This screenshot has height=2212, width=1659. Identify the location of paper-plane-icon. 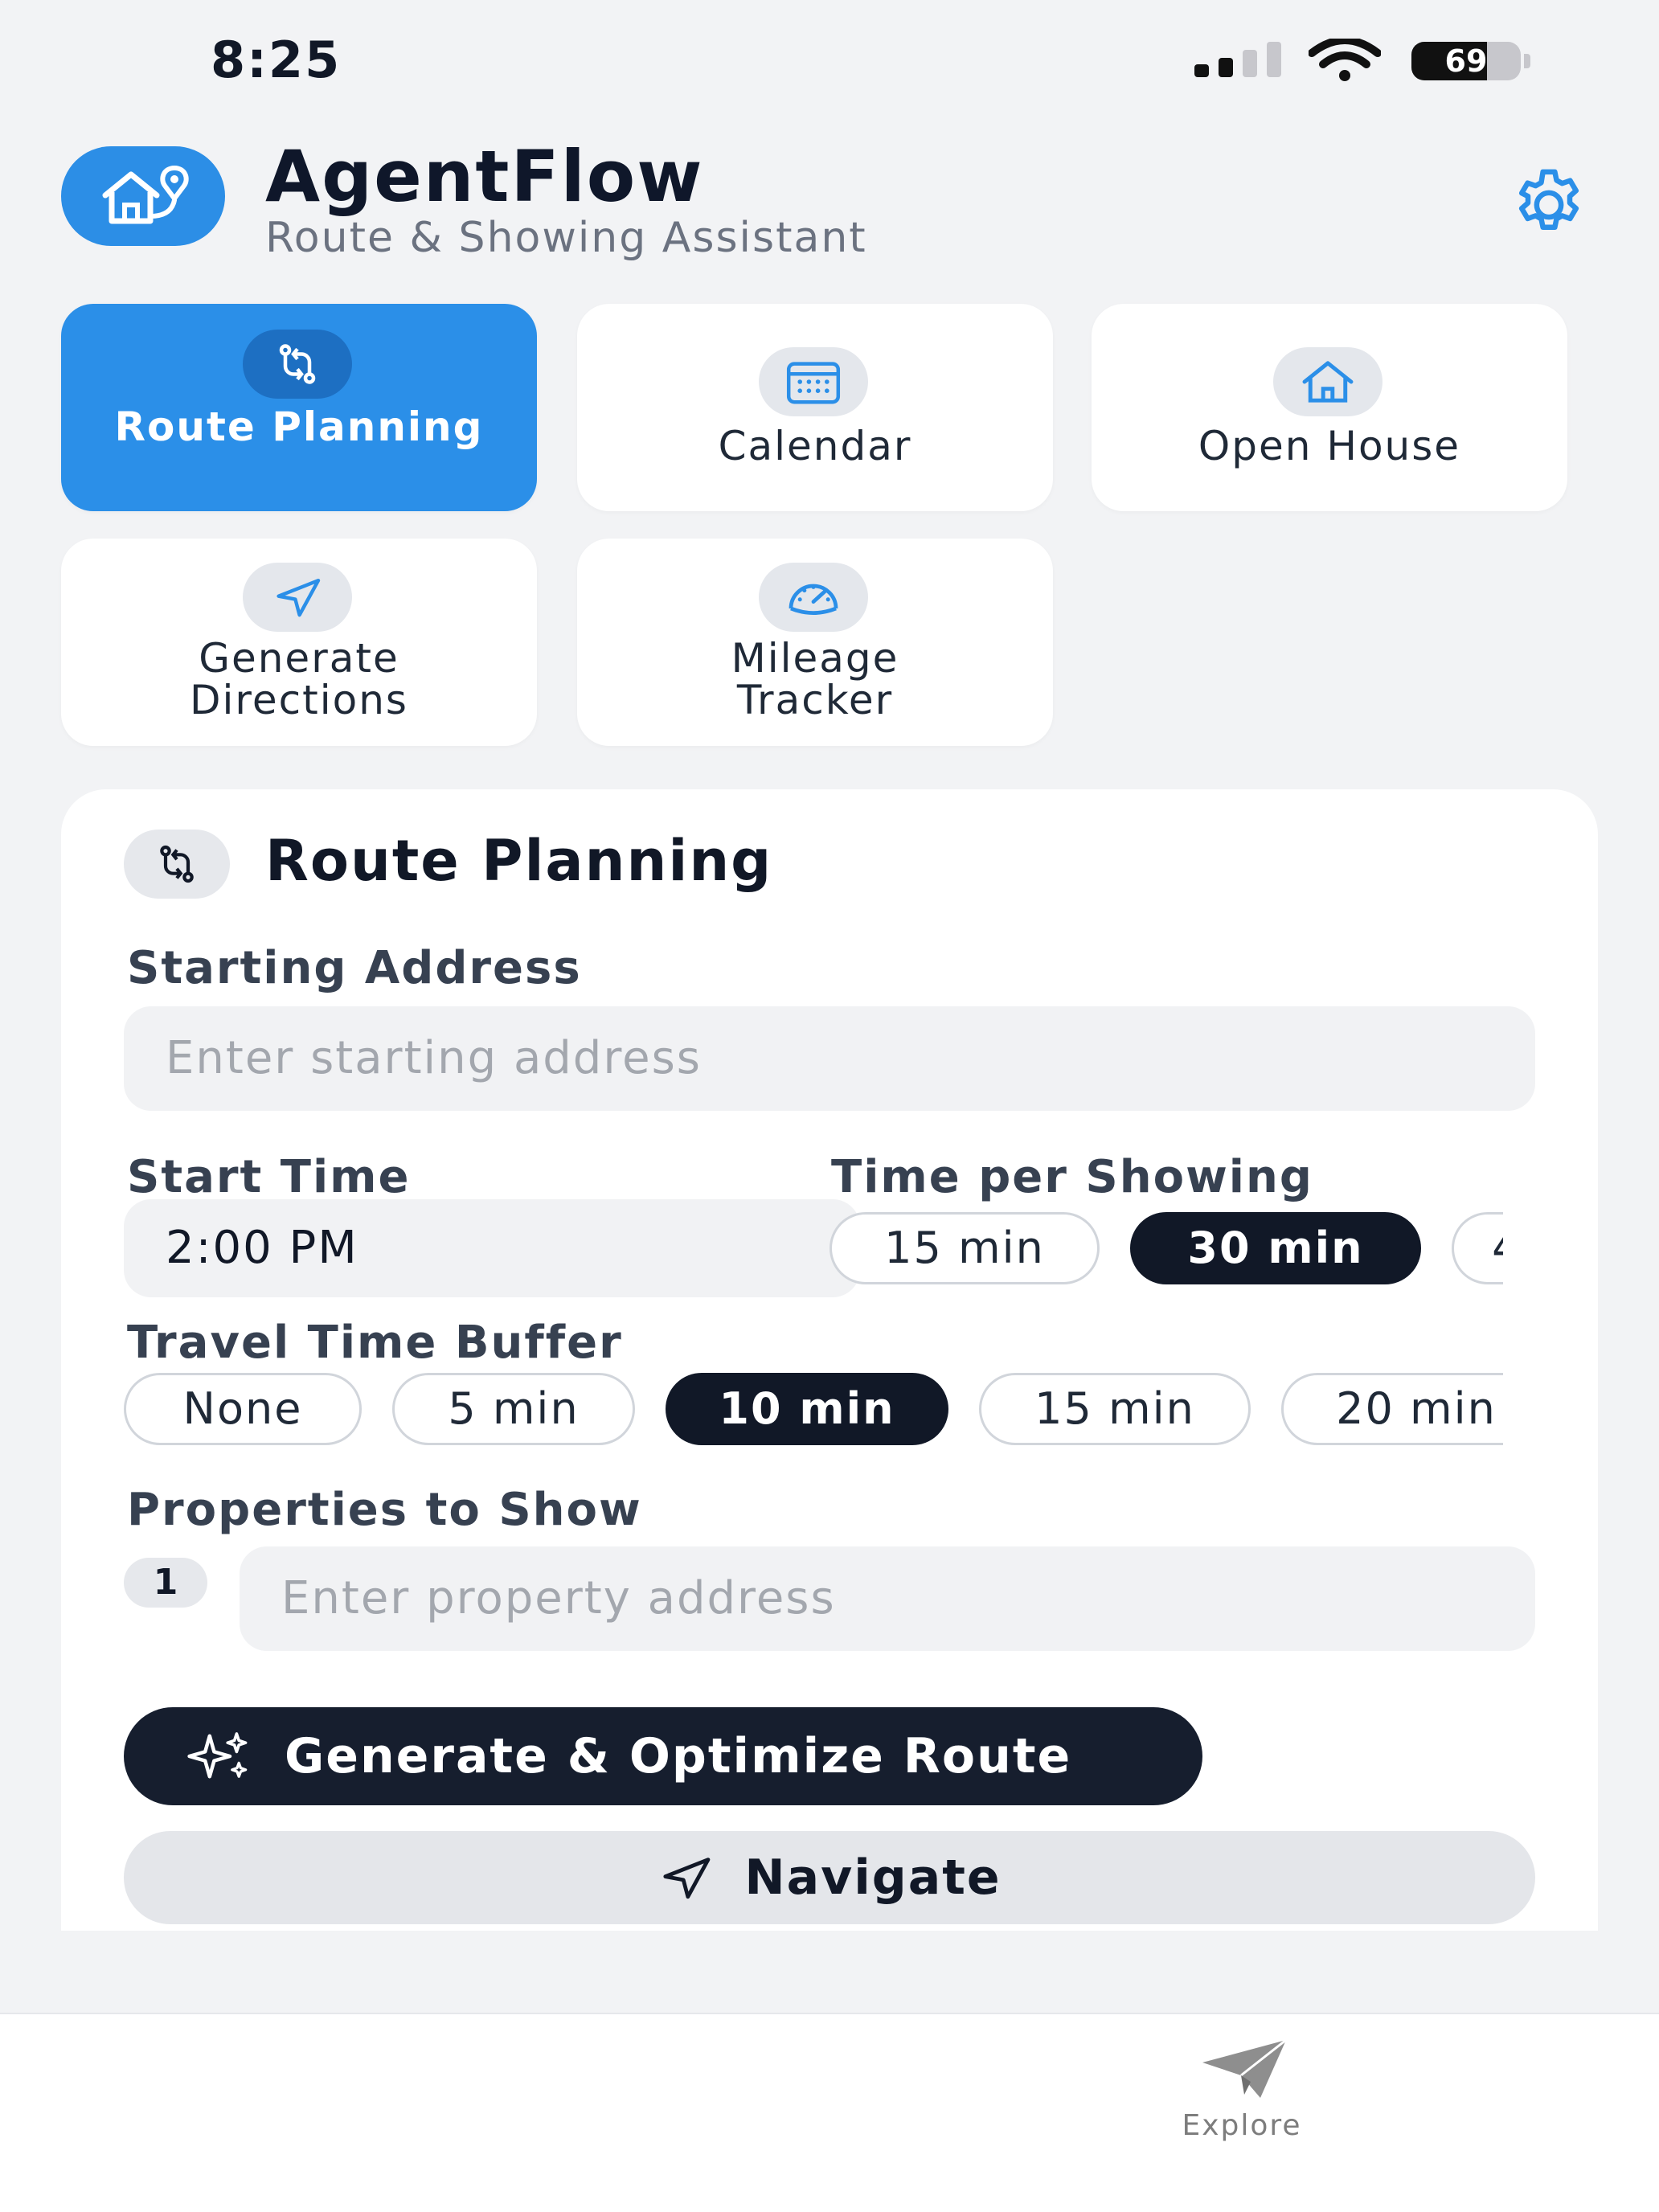
(1244, 2068).